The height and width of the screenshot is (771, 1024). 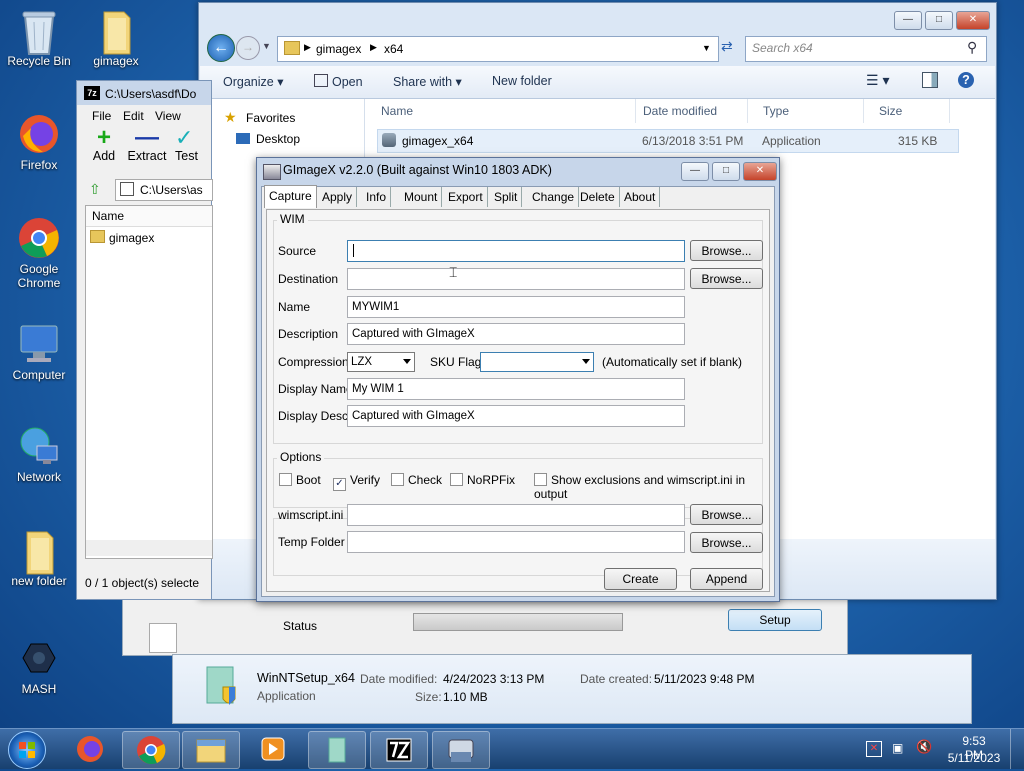 What do you see at coordinates (39, 38) in the screenshot?
I see `desktop-icon-recycle-bin: Recycle Bin` at bounding box center [39, 38].